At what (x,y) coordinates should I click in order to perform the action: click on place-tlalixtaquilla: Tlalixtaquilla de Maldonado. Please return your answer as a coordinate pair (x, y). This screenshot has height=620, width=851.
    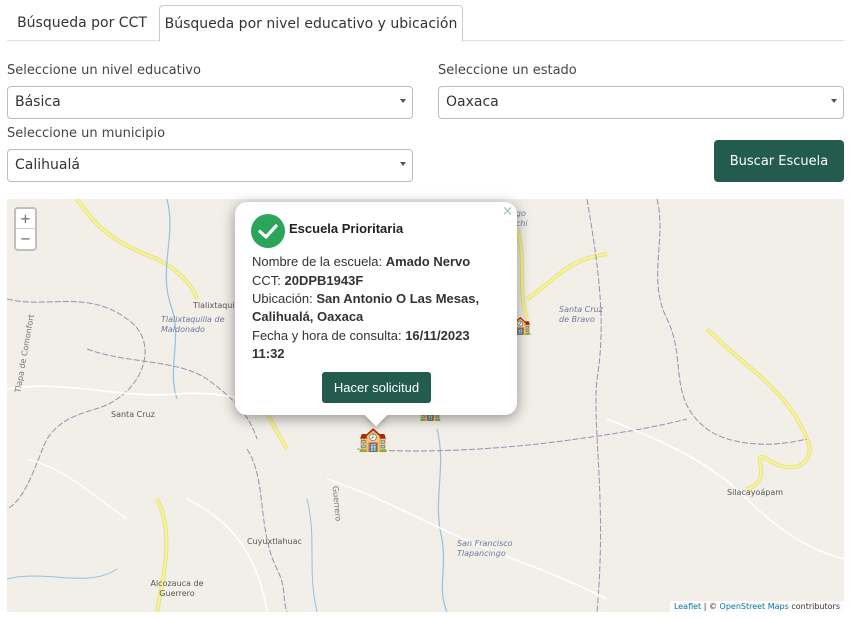
    Looking at the image, I should click on (193, 324).